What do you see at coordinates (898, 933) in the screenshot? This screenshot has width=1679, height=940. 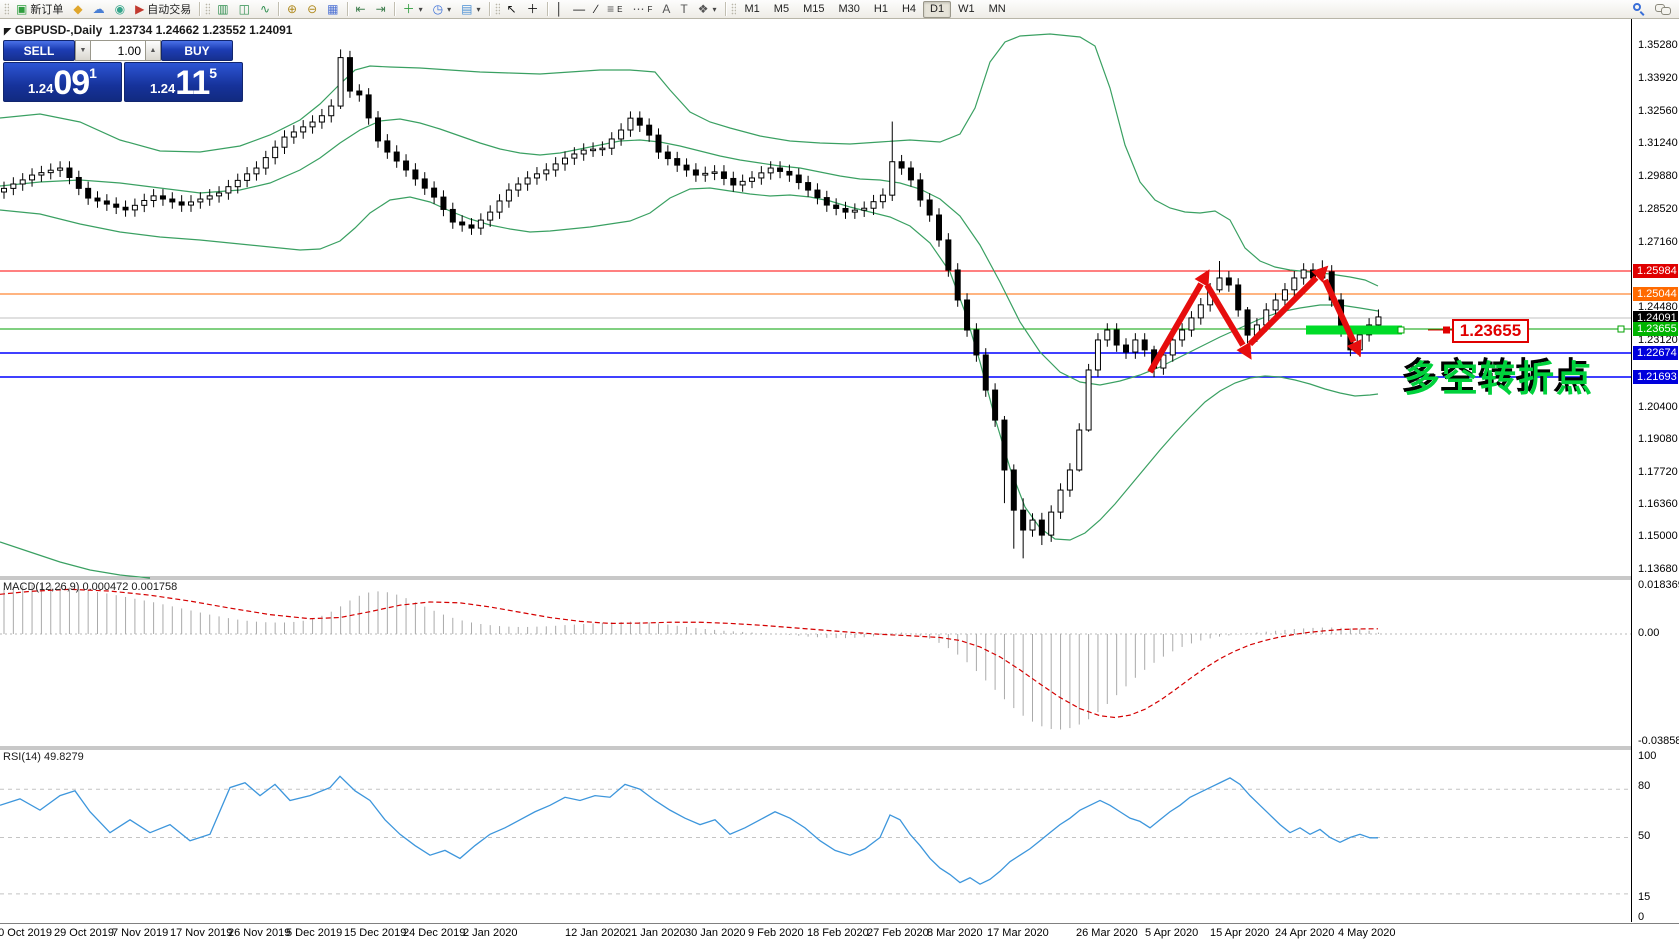 I see `x-axis-label: 27 Feb 2020` at bounding box center [898, 933].